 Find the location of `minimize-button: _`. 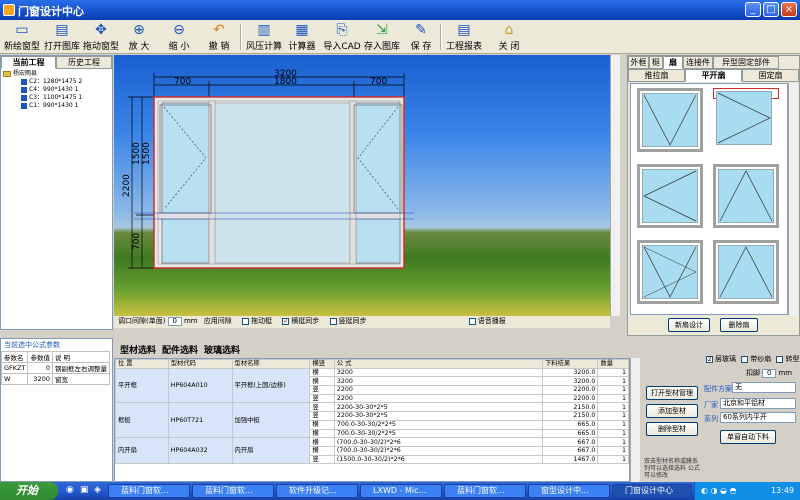

minimize-button: _ is located at coordinates (753, 9).